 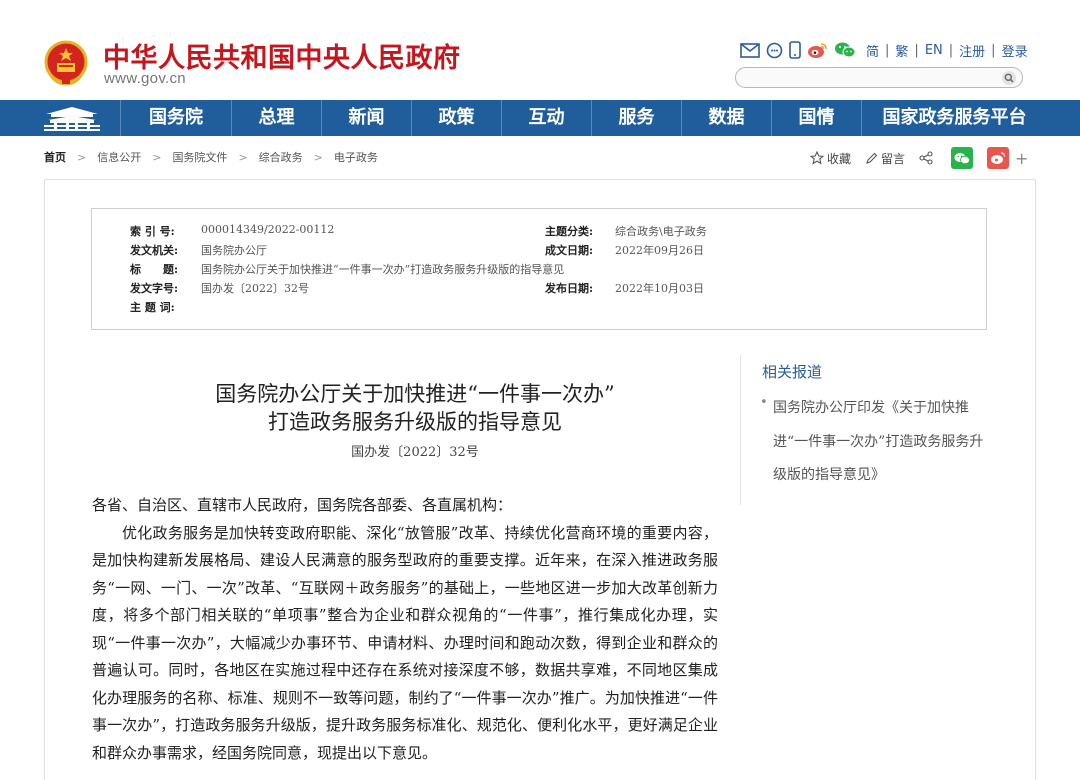 I want to click on title-value: 国务院办公厅关于加快推进“一件事一次办”打造政务服务升级版的指导意见, so click(x=383, y=269).